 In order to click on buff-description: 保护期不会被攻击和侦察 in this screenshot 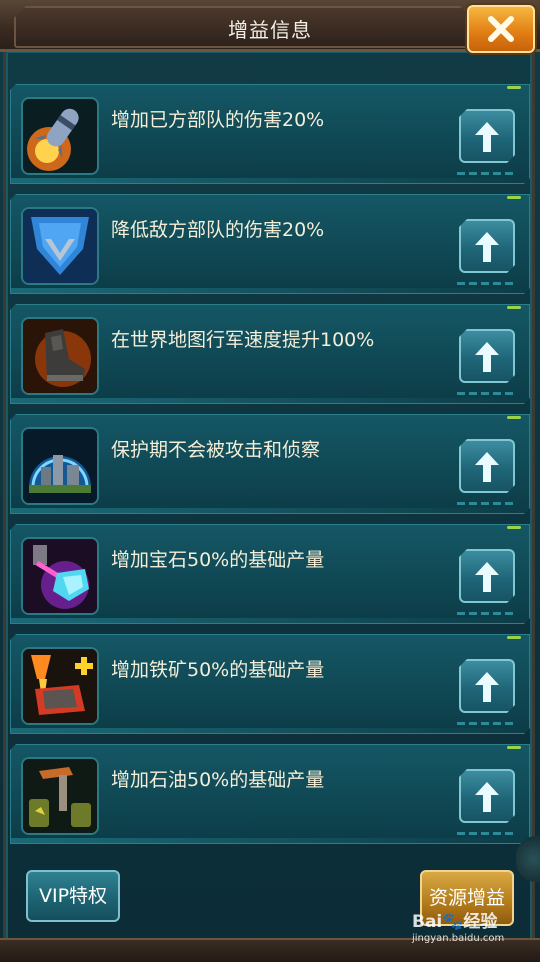, I will do `click(216, 450)`.